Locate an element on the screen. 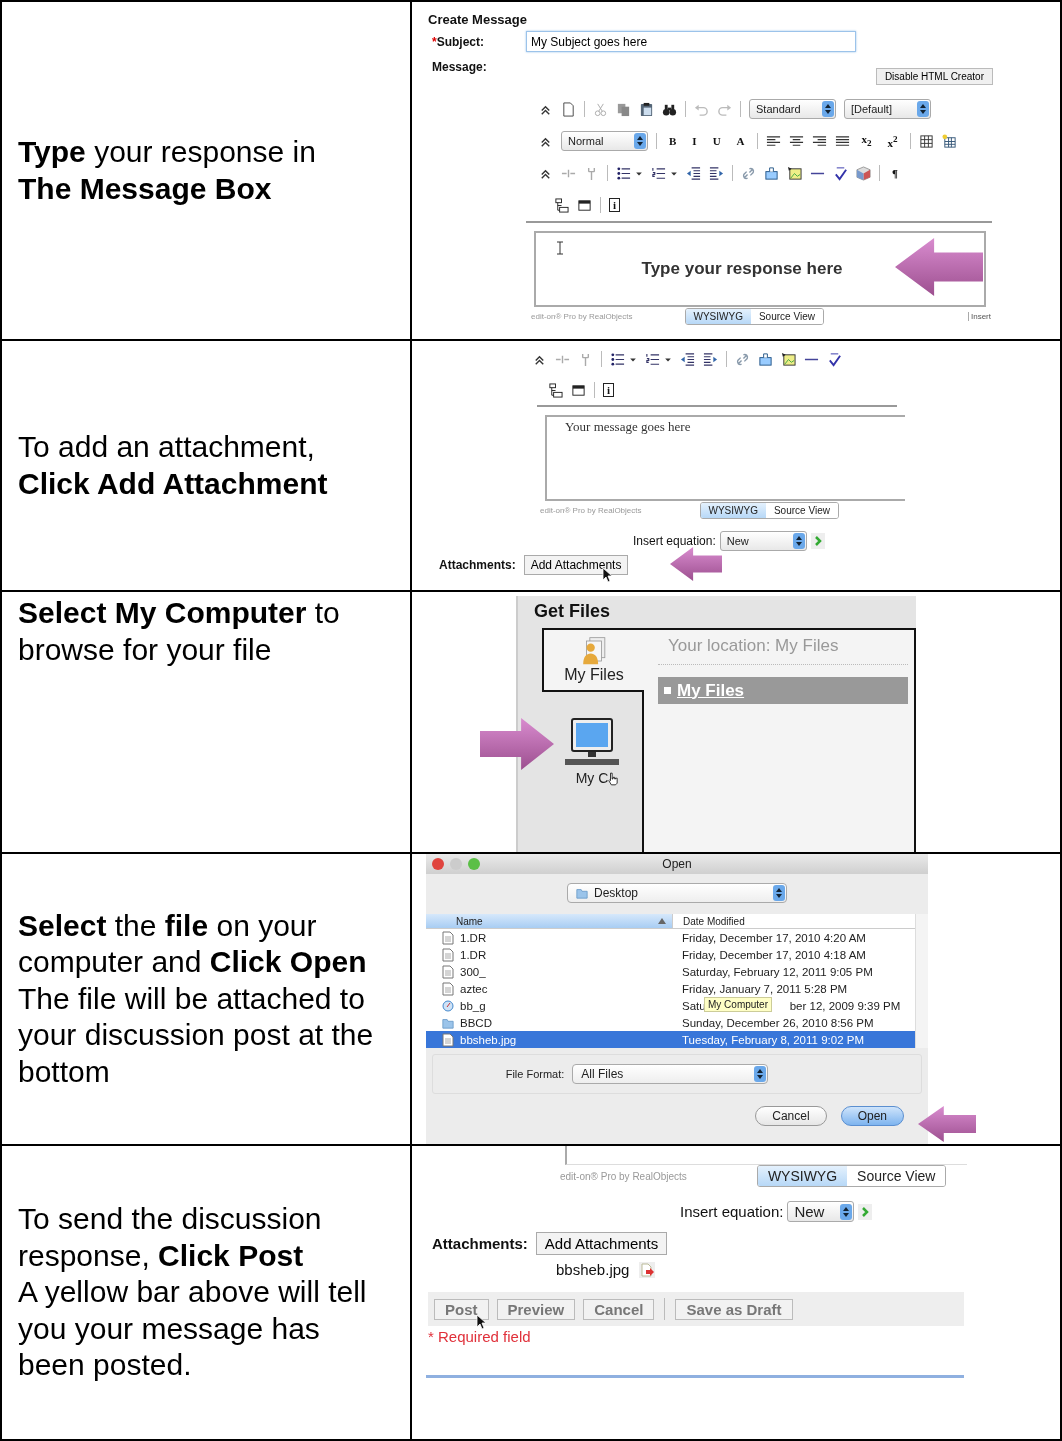  file-name-cell: bbsheb.jpg is located at coordinates (549, 1039).